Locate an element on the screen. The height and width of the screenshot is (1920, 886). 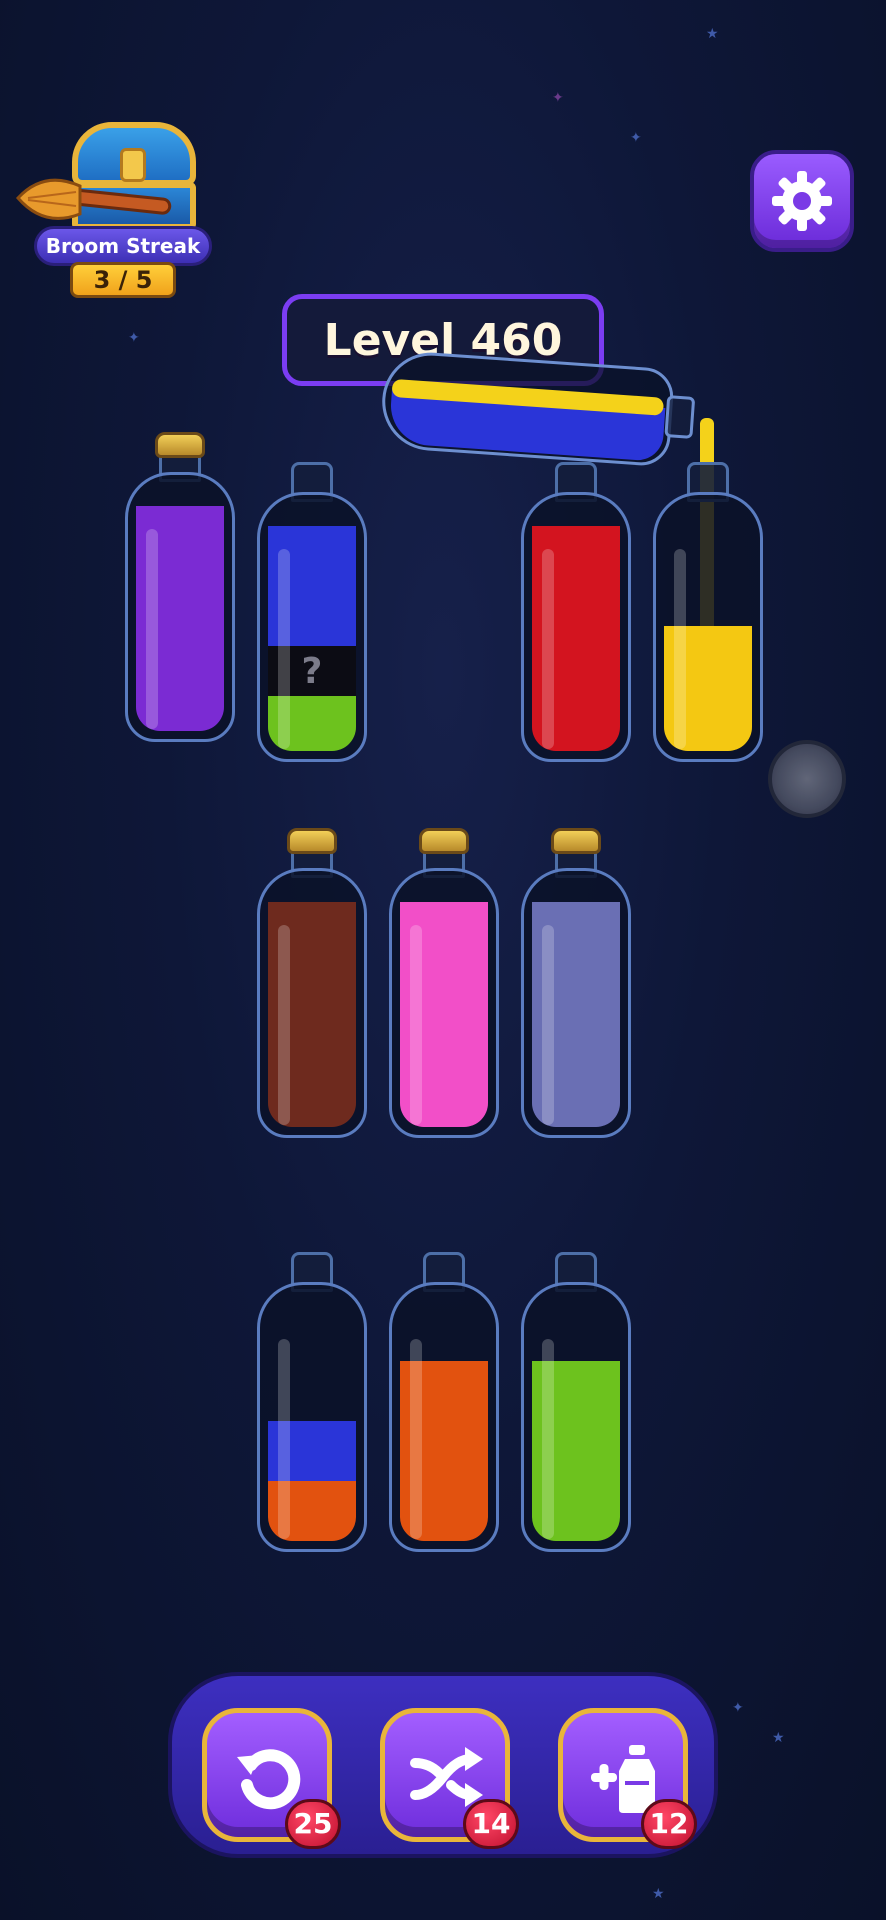
streak-title: Broom Streak is located at coordinates (123, 246).